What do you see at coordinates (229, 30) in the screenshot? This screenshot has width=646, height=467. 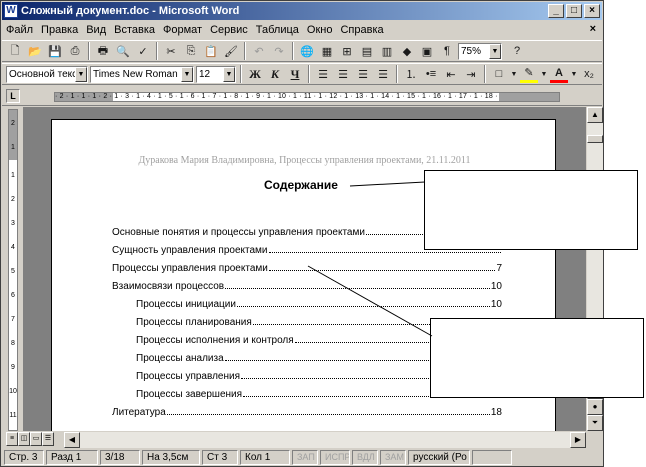 I see `menu-tools: Сервис` at bounding box center [229, 30].